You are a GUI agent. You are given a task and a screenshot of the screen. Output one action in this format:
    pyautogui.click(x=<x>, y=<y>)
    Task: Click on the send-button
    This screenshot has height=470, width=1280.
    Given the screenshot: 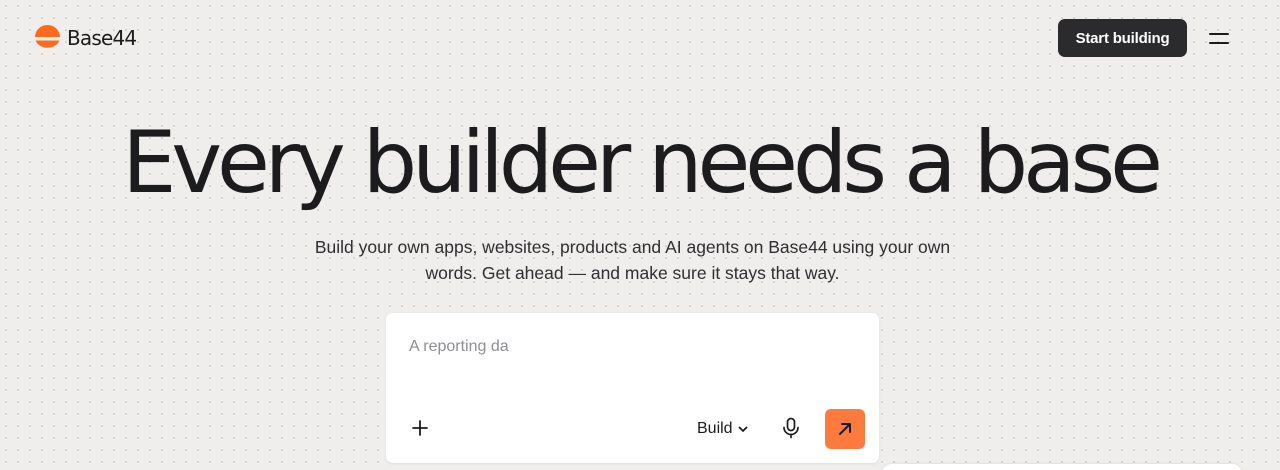 What is the action you would take?
    pyautogui.click(x=845, y=429)
    